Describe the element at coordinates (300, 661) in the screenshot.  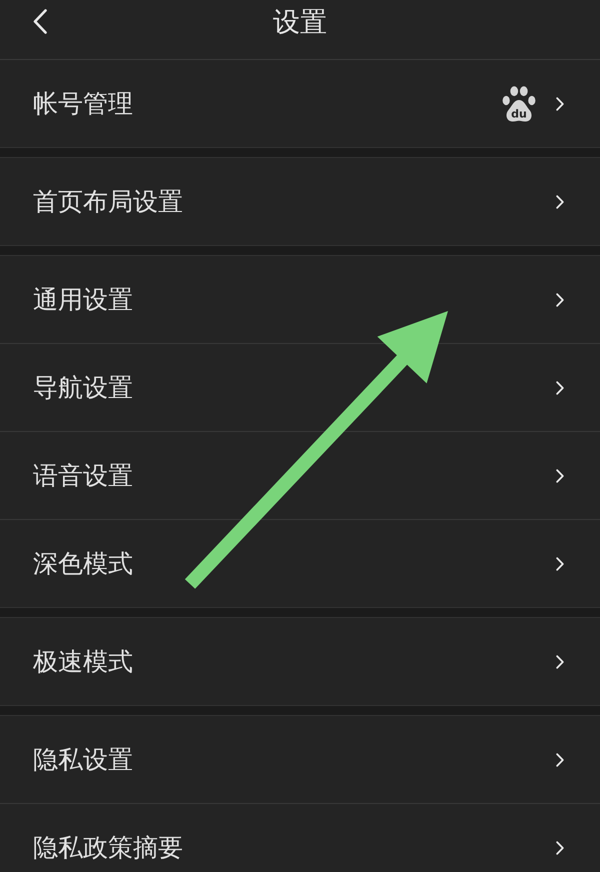
I see `settings-item: 极速模式` at that location.